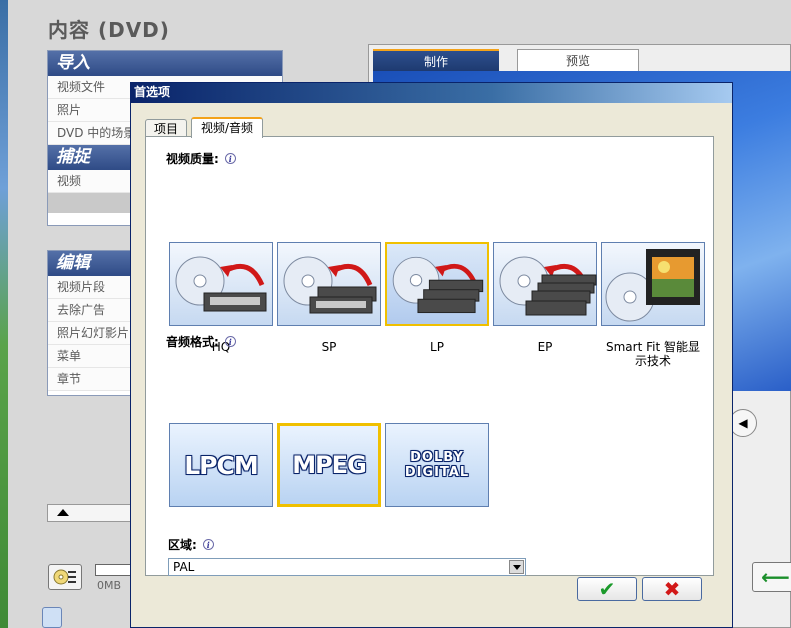  What do you see at coordinates (431, 93) in the screenshot?
I see `dialog-title: 首选项` at bounding box center [431, 93].